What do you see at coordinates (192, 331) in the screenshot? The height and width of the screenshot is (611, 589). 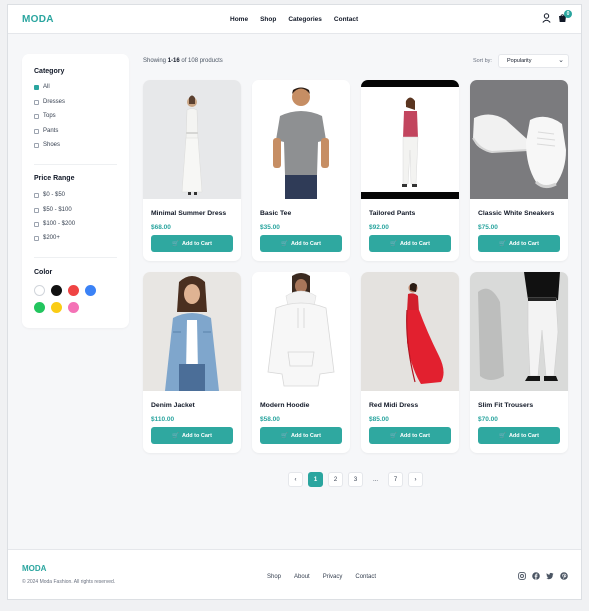 I see `product-image-denim-jacket` at bounding box center [192, 331].